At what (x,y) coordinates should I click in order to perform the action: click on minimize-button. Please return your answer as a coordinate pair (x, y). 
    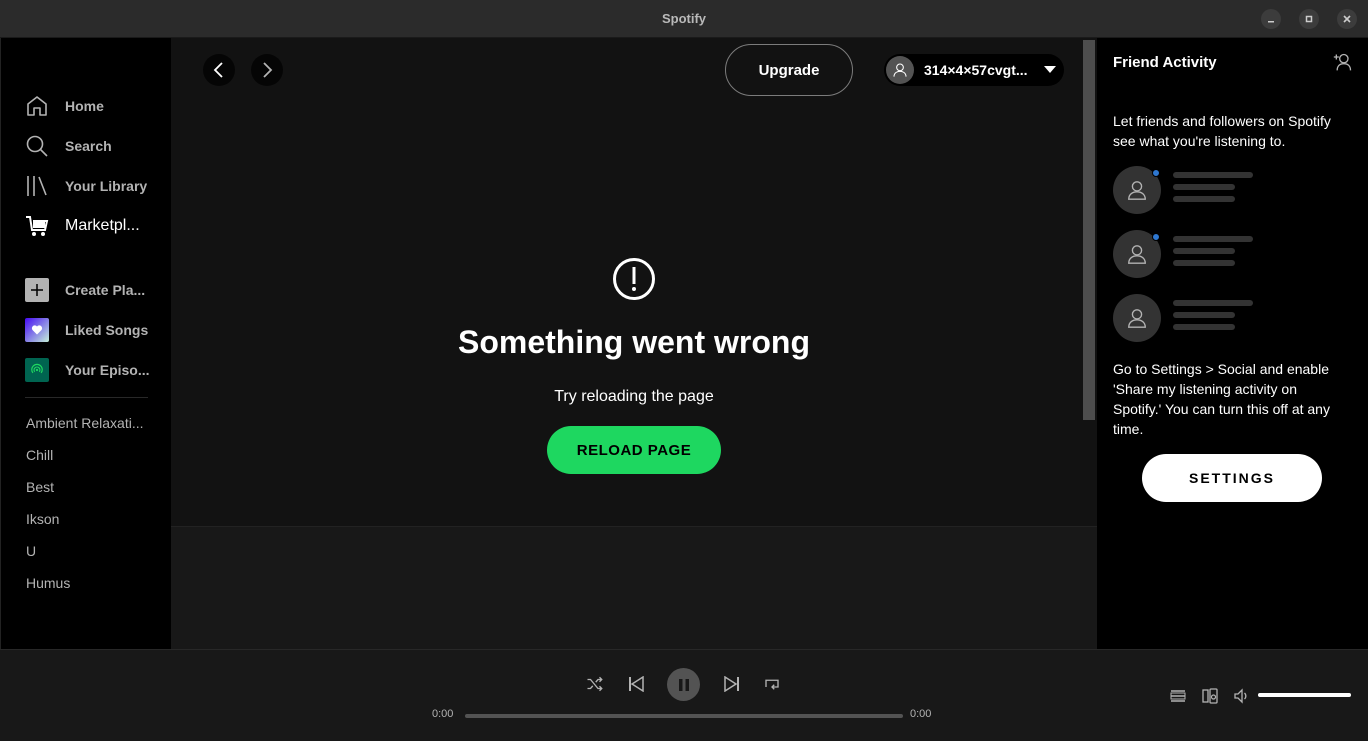
    Looking at the image, I should click on (1271, 19).